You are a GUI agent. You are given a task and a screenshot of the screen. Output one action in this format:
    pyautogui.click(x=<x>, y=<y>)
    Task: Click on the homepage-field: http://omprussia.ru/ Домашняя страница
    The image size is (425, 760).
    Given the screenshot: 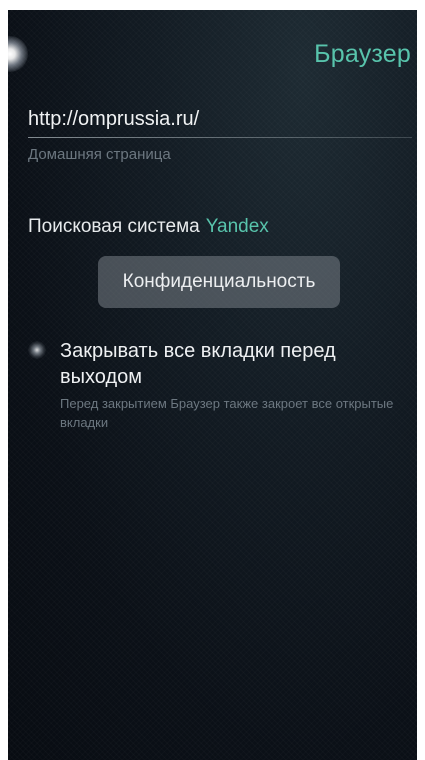 What is the action you would take?
    pyautogui.click(x=220, y=135)
    